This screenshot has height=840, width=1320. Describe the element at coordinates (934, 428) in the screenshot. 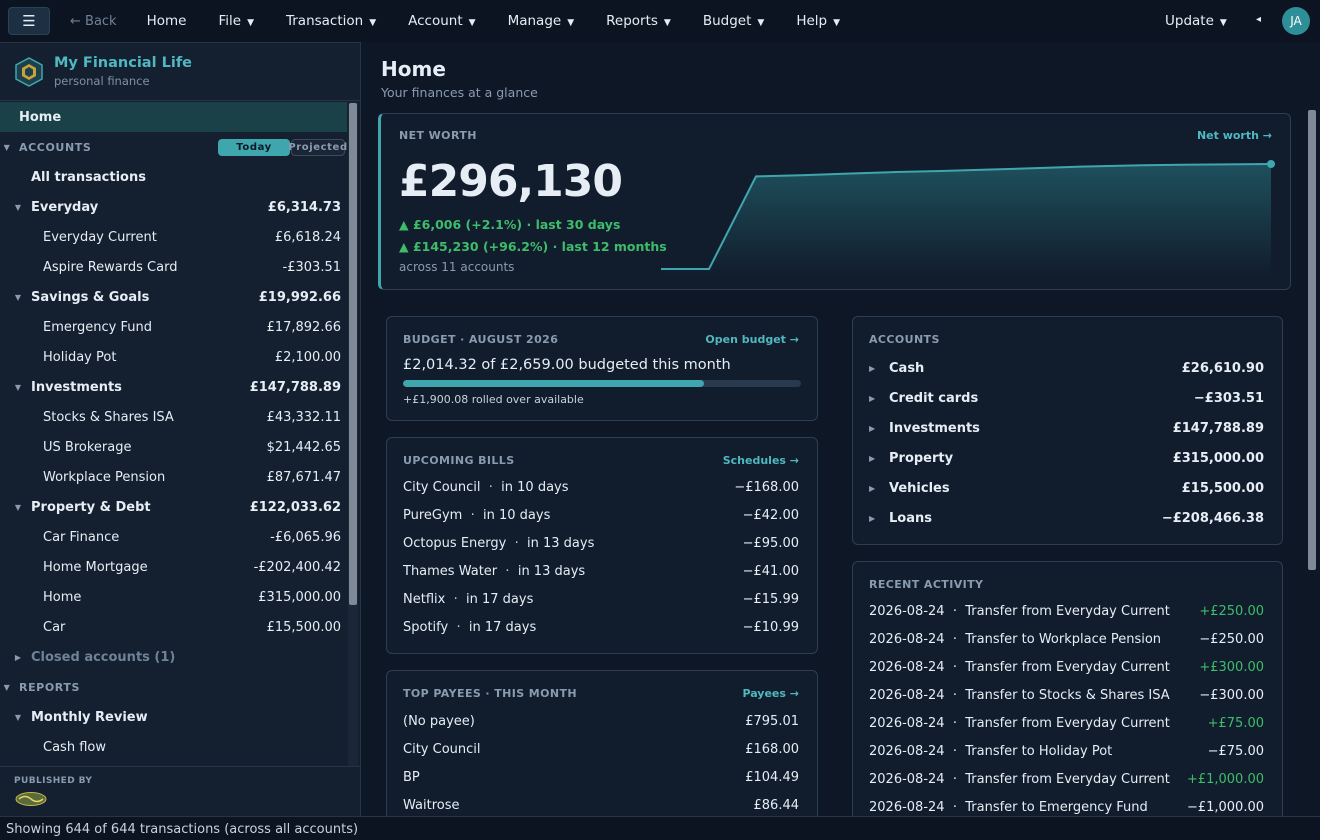

I see `account-summary-name: Investments` at that location.